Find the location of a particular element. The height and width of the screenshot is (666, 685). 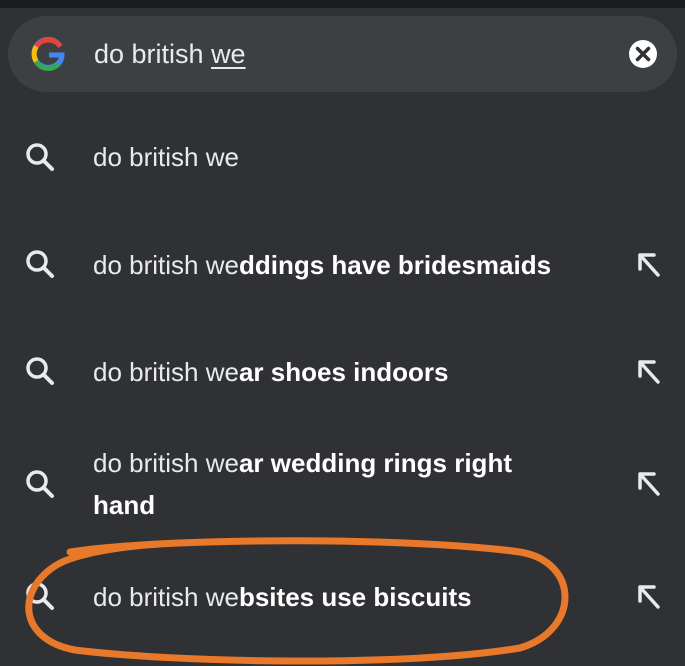

query-underlined: we is located at coordinates (228, 54).